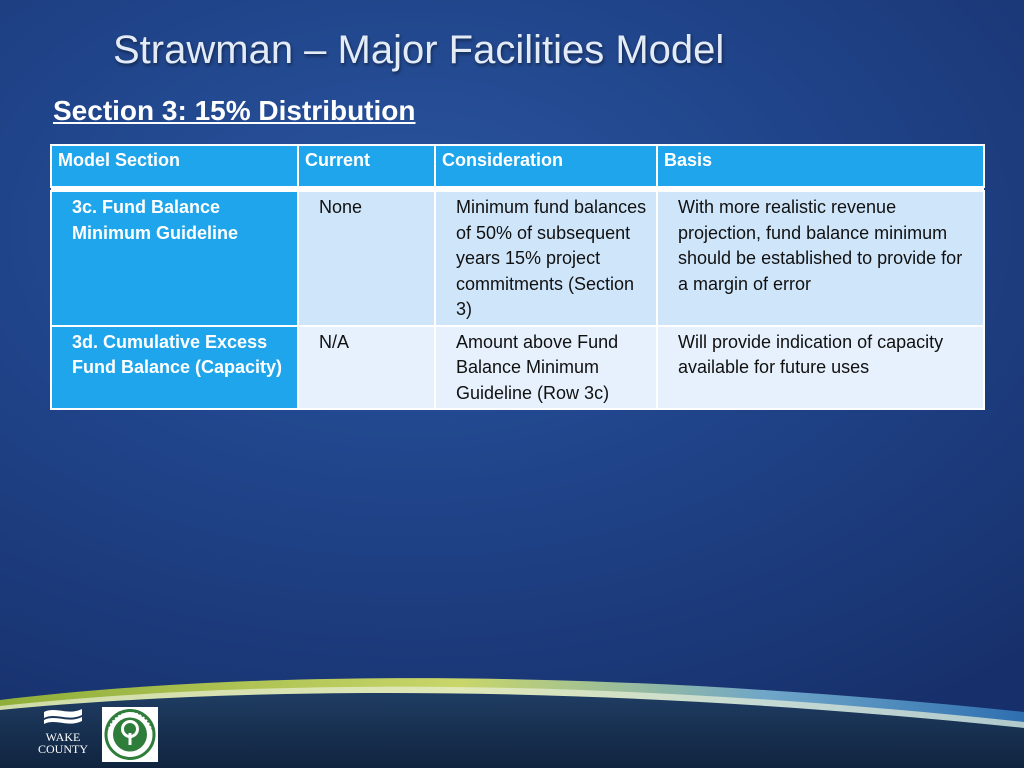 The width and height of the screenshot is (1024, 768). Describe the element at coordinates (174, 166) in the screenshot. I see `header-model-section: Model Section` at that location.